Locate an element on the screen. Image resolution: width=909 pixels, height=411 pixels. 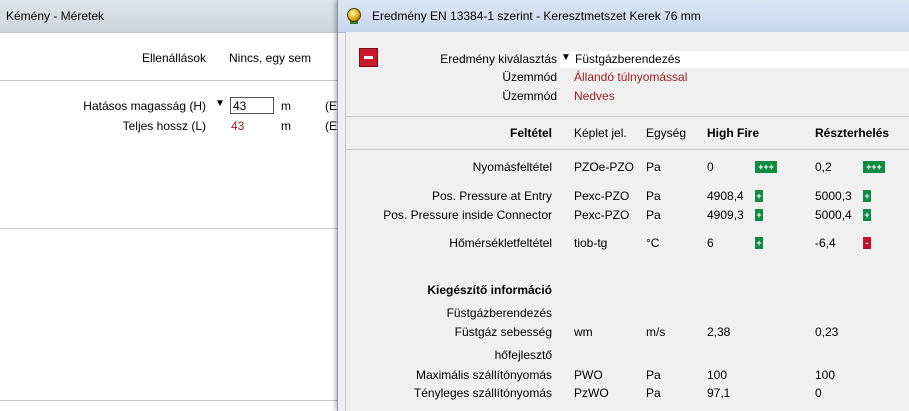
actual-pressure-label: Tényleges szállítónyomás is located at coordinates (482, 393).